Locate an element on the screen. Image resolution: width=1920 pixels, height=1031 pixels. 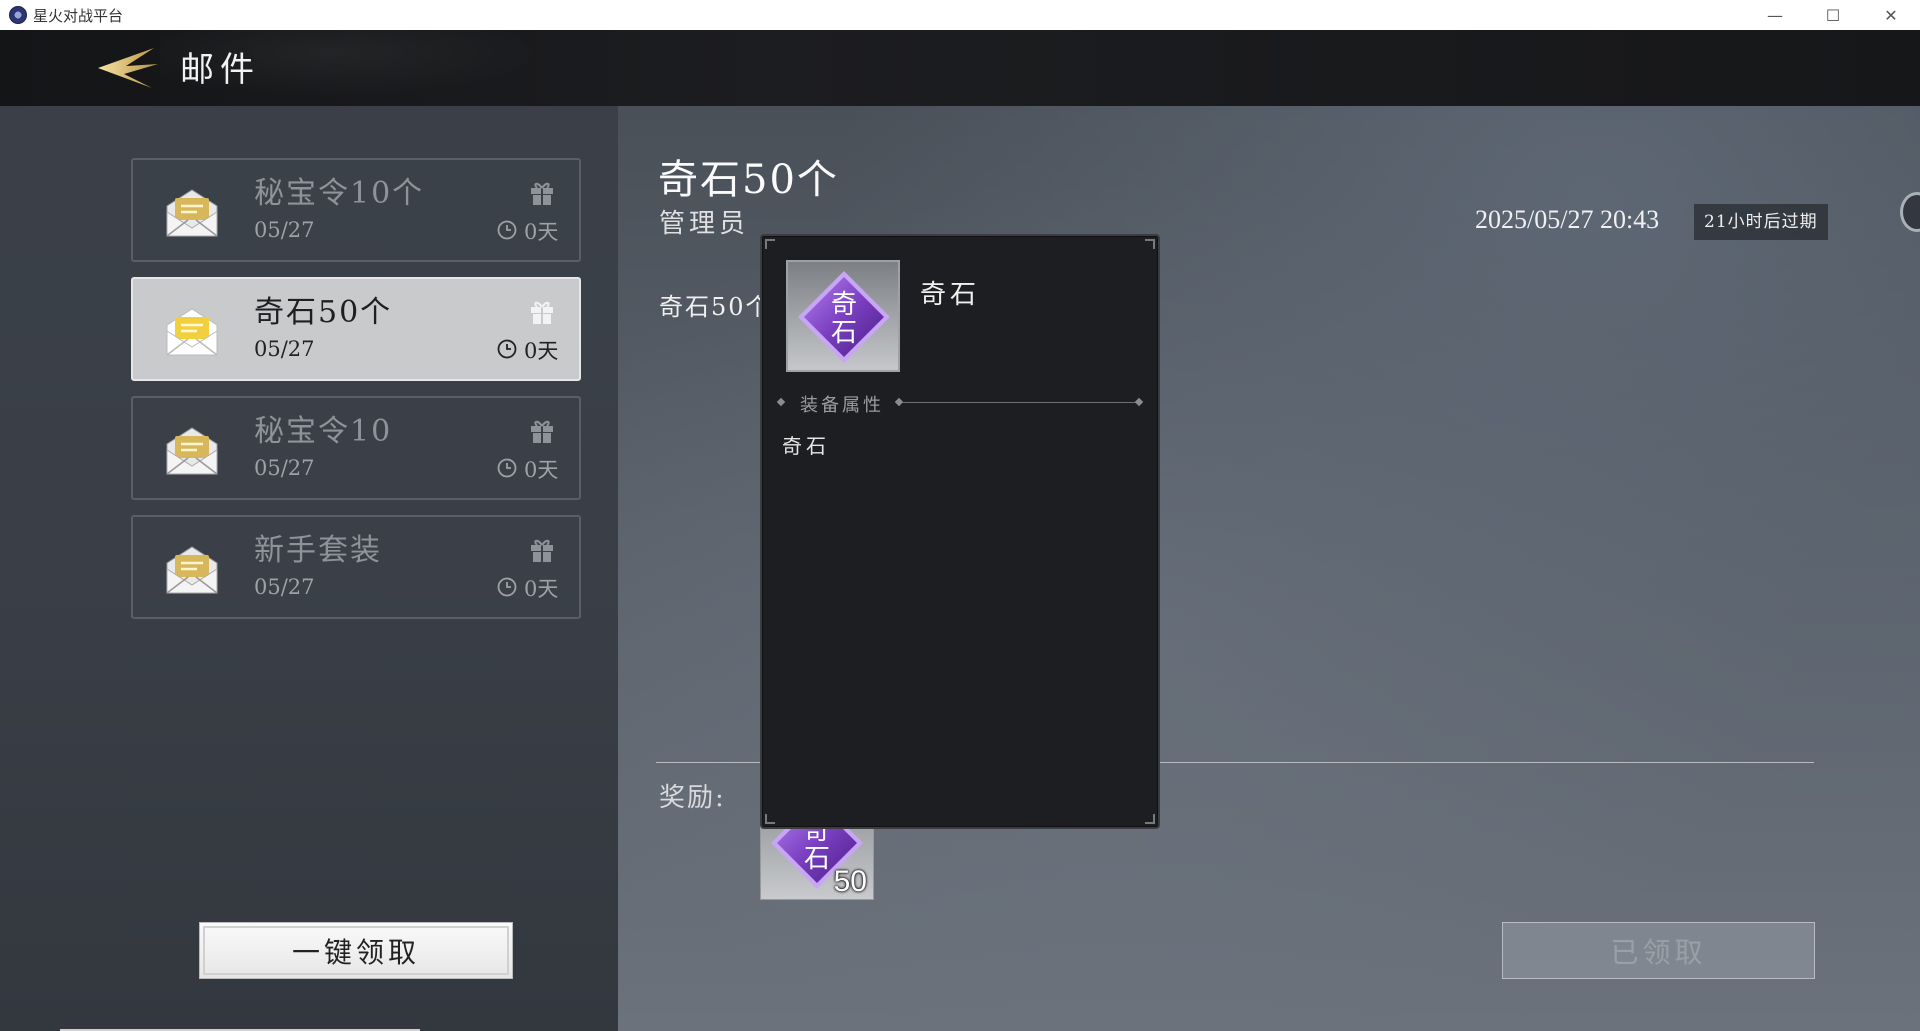
page-header: 邮件 is located at coordinates (960, 68).